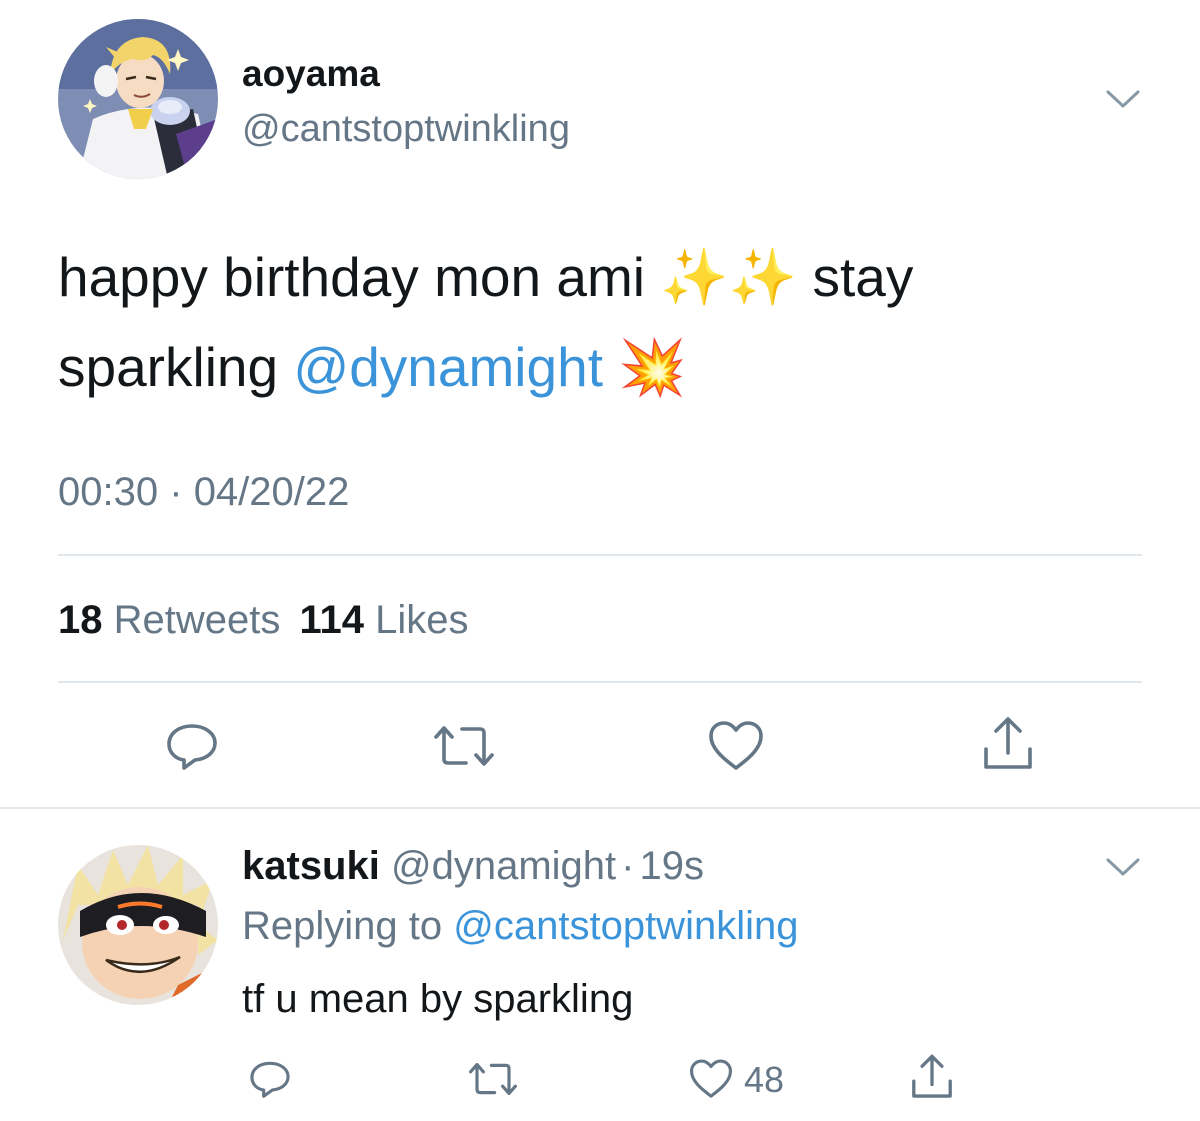 Image resolution: width=1200 pixels, height=1121 pixels. Describe the element at coordinates (332, 620) in the screenshot. I see `likes-count: 114` at that location.